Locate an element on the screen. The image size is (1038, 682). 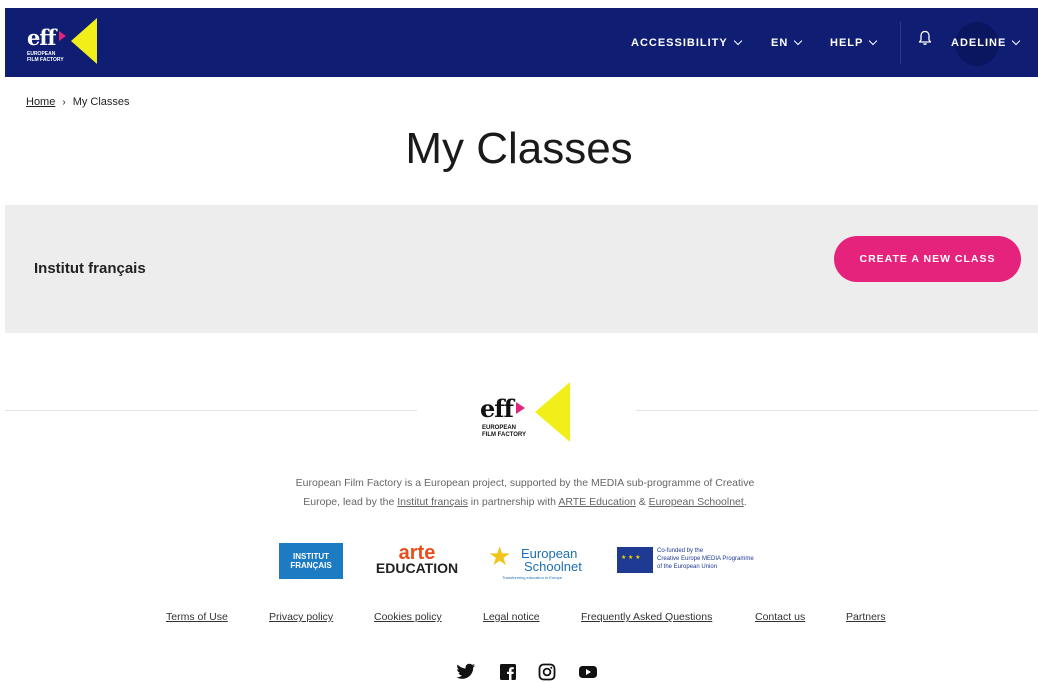
schoolnet-logo-line2: Schoolnet is located at coordinates (553, 566).